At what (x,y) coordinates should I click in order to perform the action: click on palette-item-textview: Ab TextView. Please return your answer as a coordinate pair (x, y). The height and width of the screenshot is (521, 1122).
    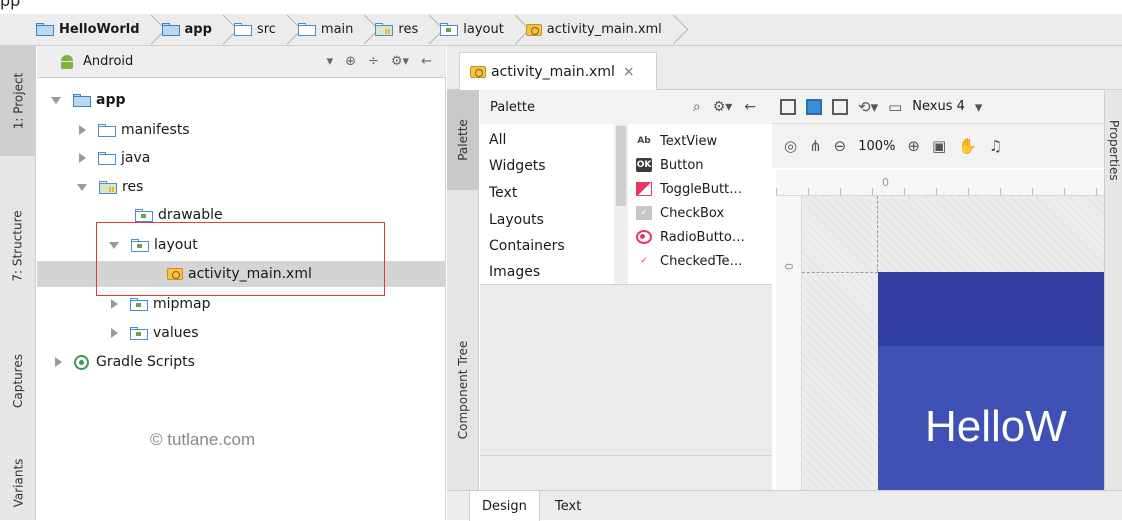
    Looking at the image, I should click on (676, 141).